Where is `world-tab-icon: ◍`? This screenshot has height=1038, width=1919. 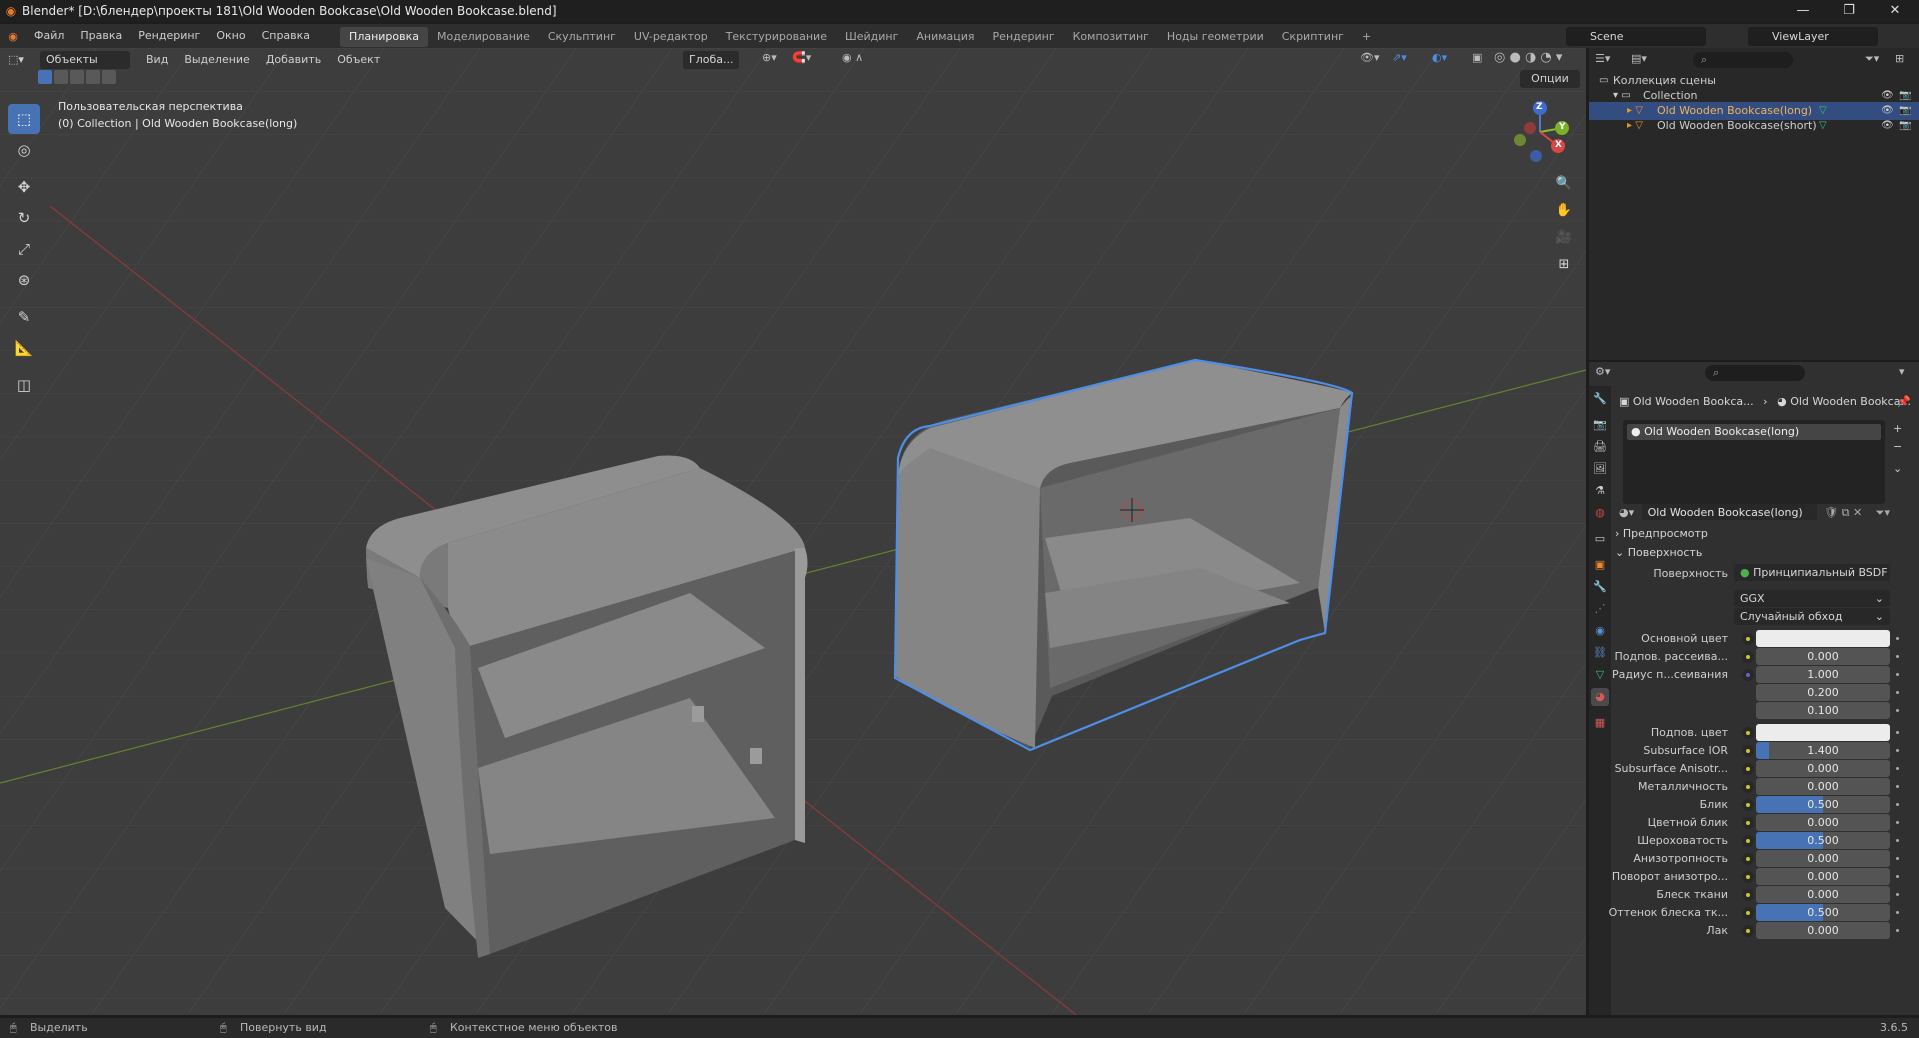 world-tab-icon: ◍ is located at coordinates (1600, 513).